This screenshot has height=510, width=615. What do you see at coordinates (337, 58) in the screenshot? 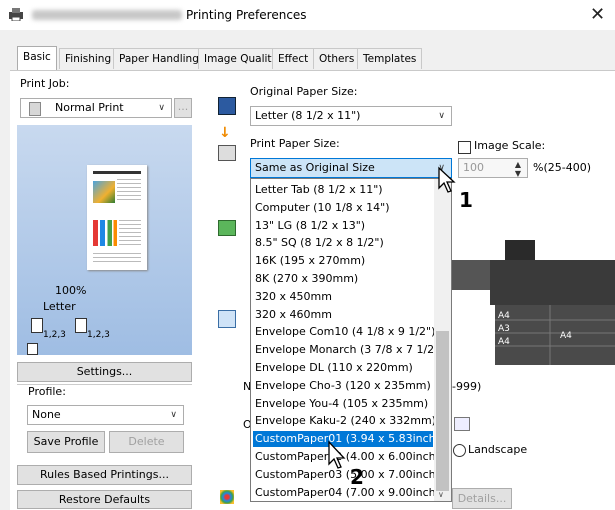
I see `tab-others: Others` at bounding box center [337, 58].